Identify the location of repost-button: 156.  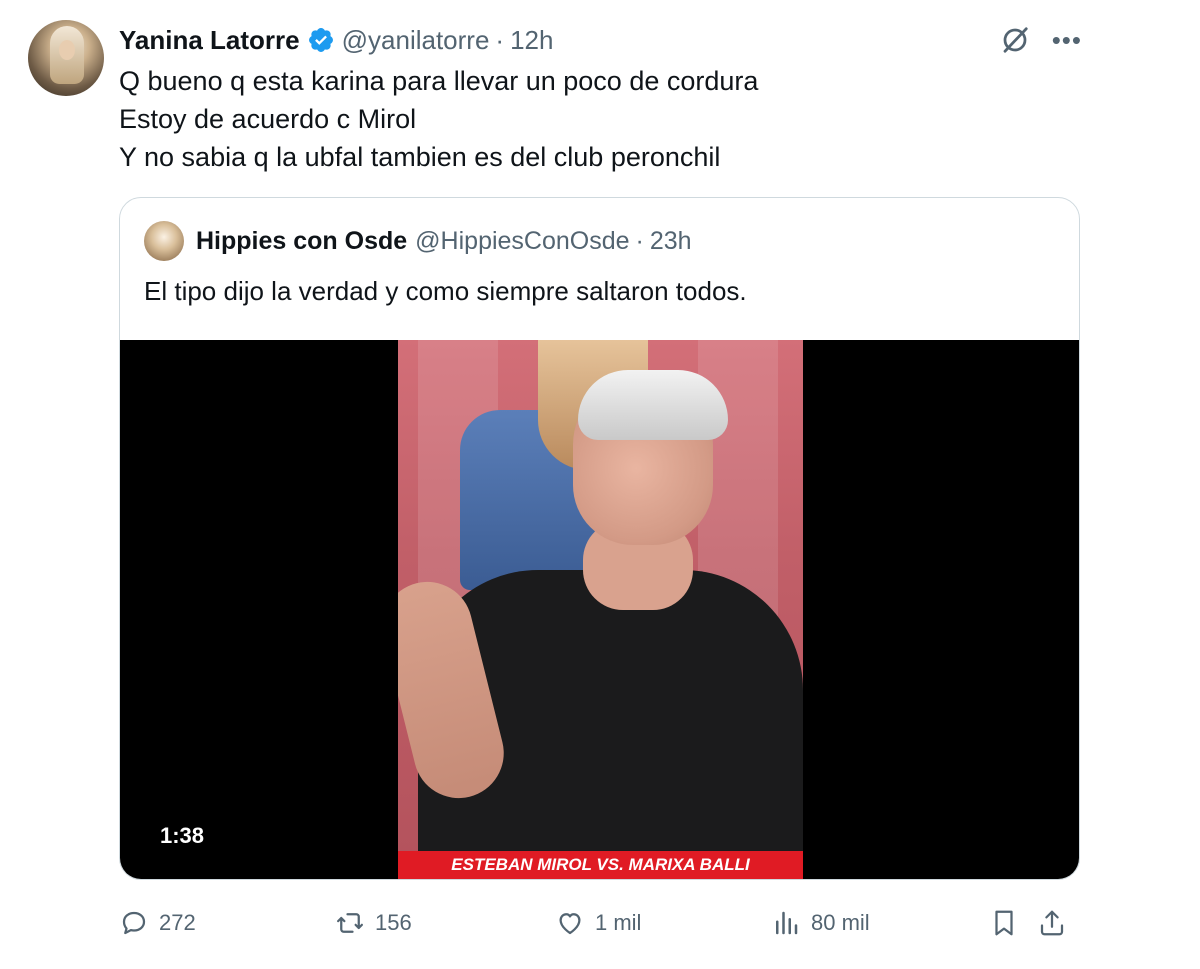
(373, 923).